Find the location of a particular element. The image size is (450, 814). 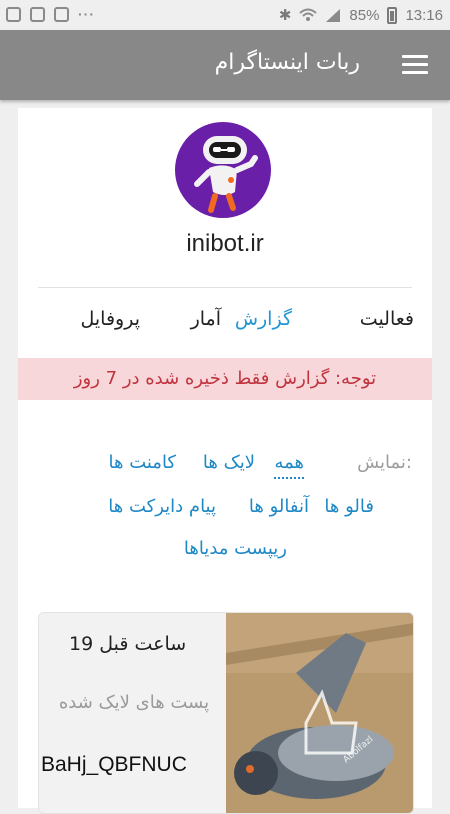

activity-description: پست های لایک شده is located at coordinates (134, 702).